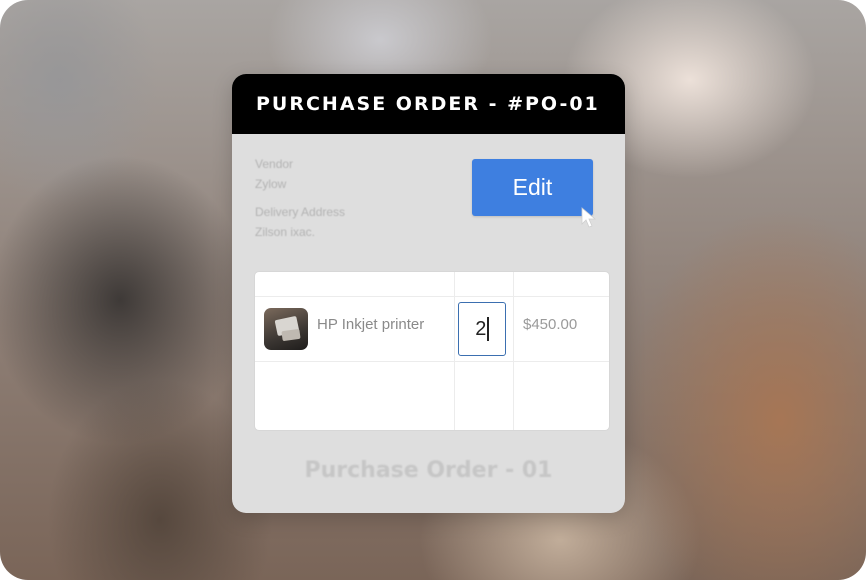 This screenshot has height=580, width=866. What do you see at coordinates (589, 217) in the screenshot?
I see `mouse-pointer-icon` at bounding box center [589, 217].